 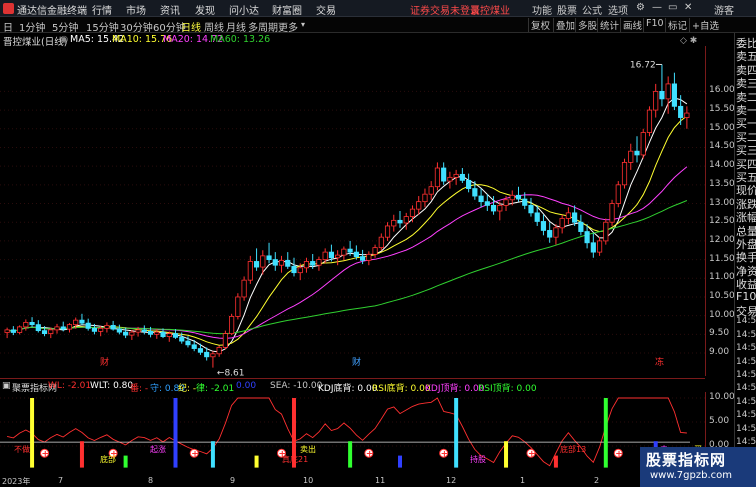 What do you see at coordinates (102, 9) in the screenshot?
I see `menu-quotes: 行情` at bounding box center [102, 9].